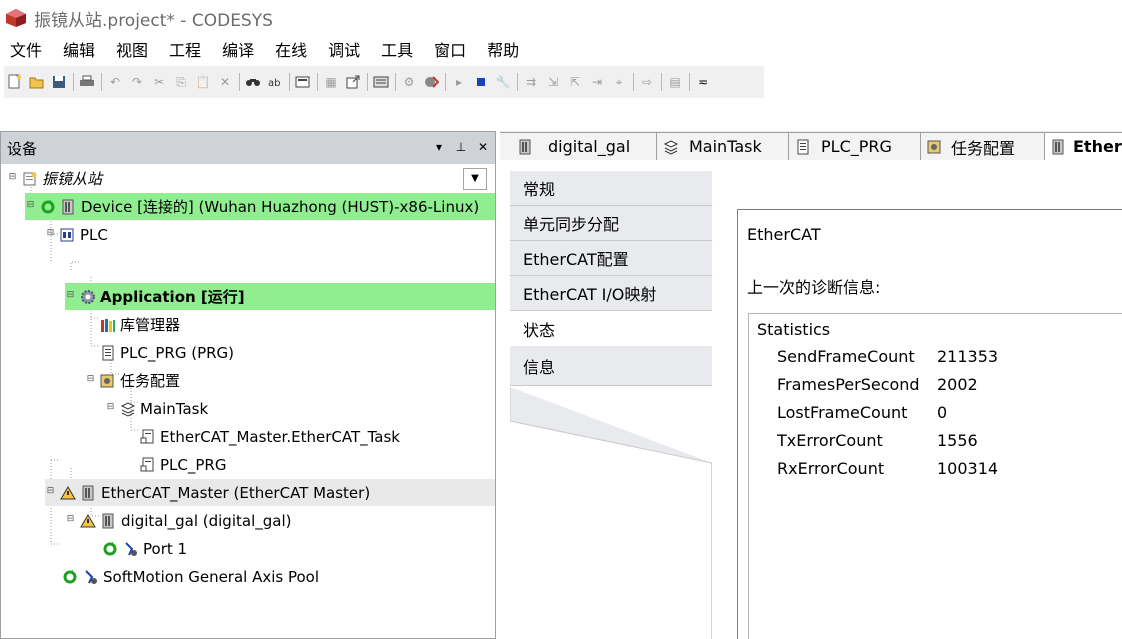 The height and width of the screenshot is (639, 1122). What do you see at coordinates (503, 49) in the screenshot?
I see `menu-help: 帮助` at bounding box center [503, 49].